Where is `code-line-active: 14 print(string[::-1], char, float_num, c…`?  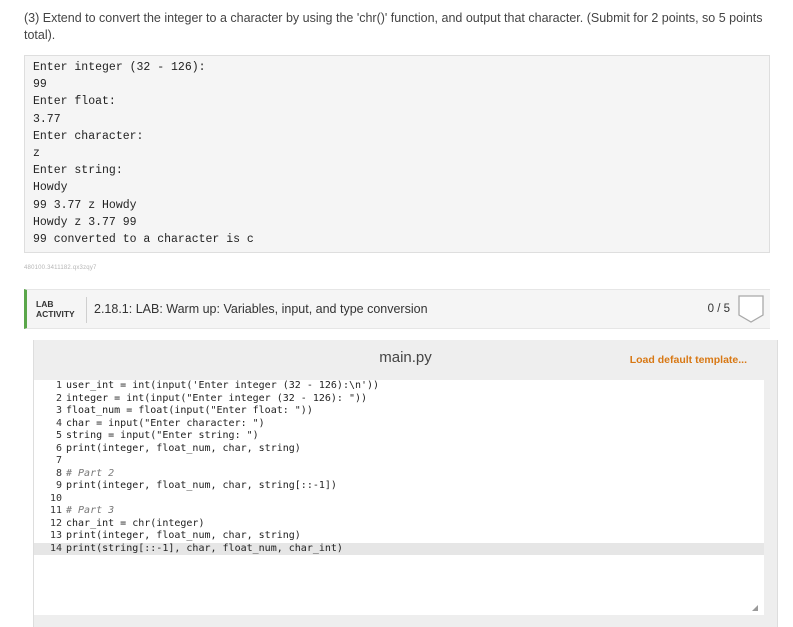 code-line-active: 14 print(string[::-1], char, float_num, c… is located at coordinates (399, 548).